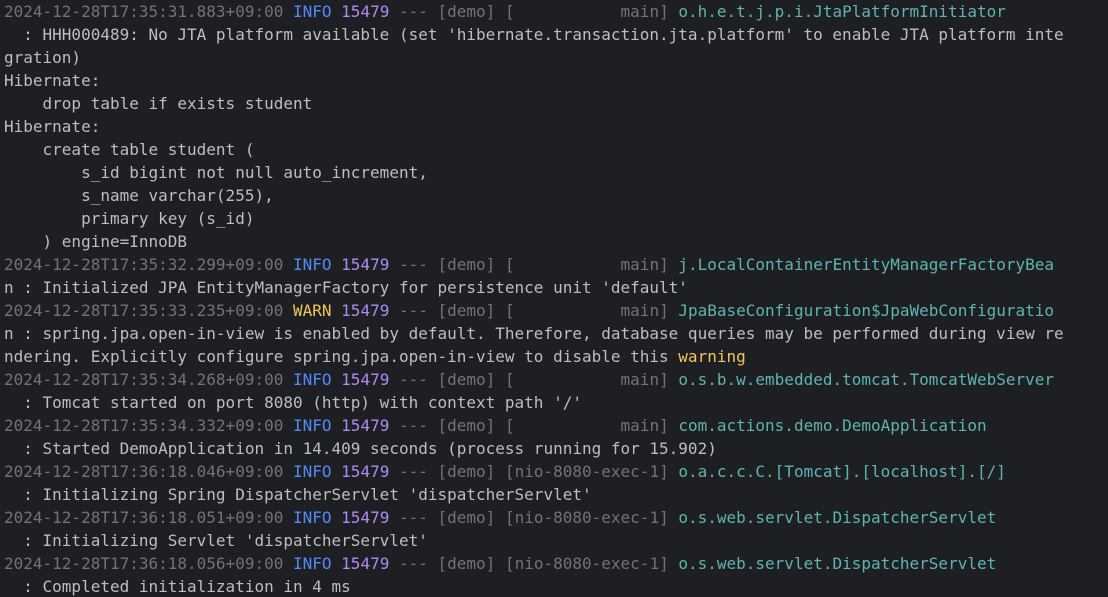 The width and height of the screenshot is (1108, 597). Describe the element at coordinates (144, 471) in the screenshot. I see `log-timestamp: 2024-12-28T17:36:18.046+09:00` at that location.